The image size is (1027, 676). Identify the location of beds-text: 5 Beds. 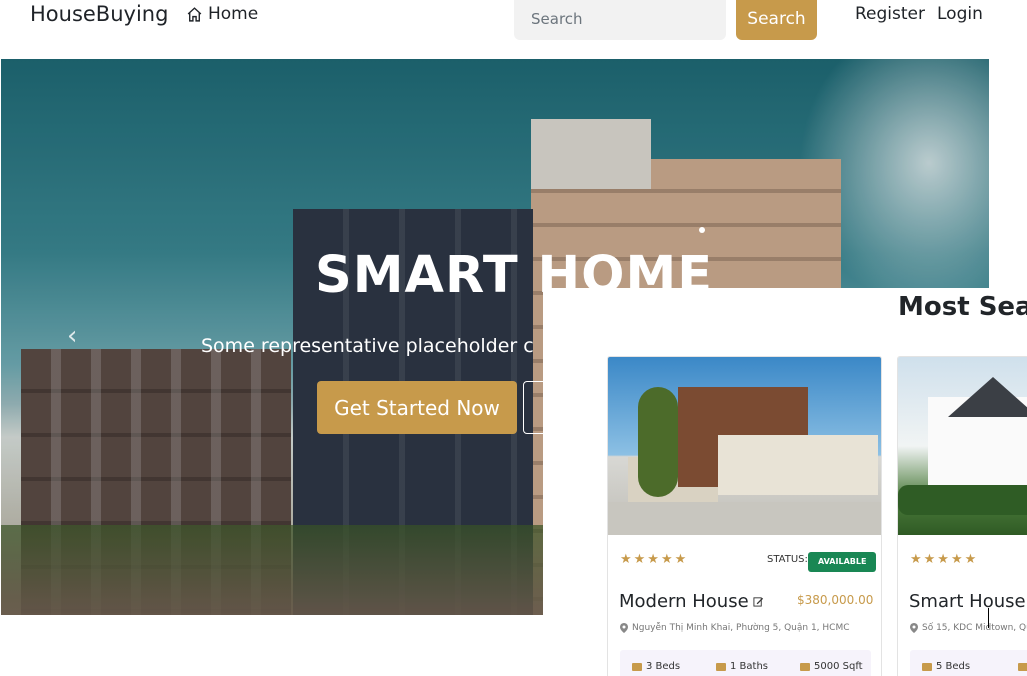
(953, 666).